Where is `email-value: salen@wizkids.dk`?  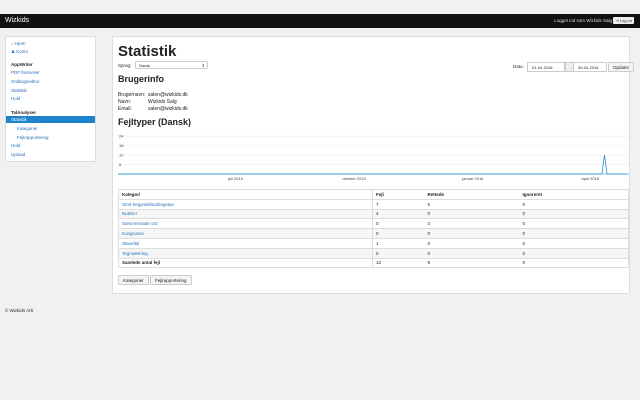 email-value: salen@wizkids.dk is located at coordinates (168, 109).